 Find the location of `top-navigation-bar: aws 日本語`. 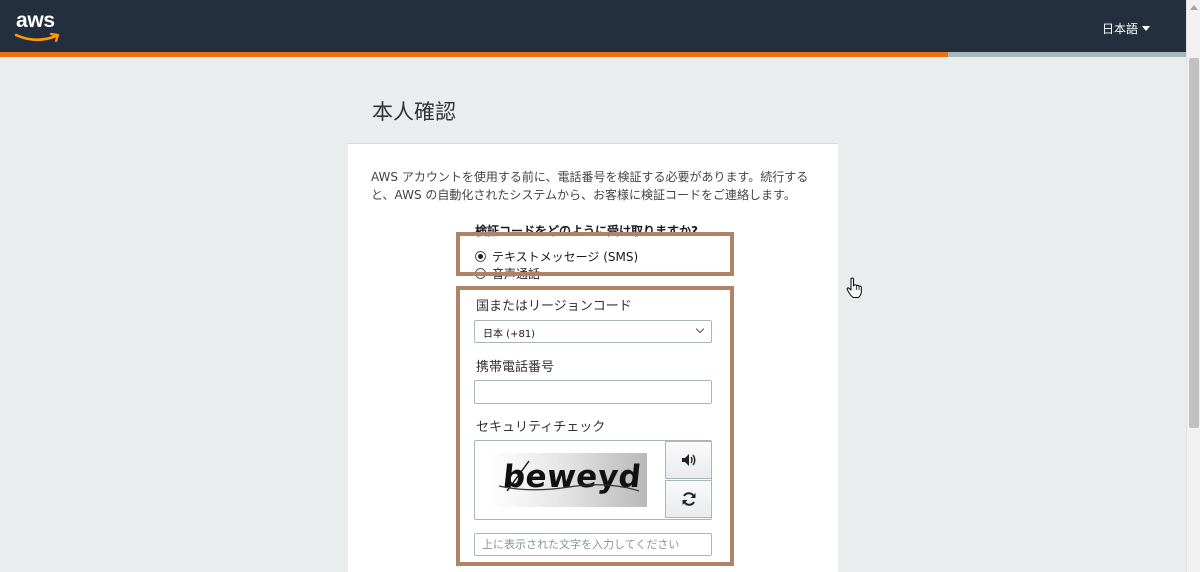

top-navigation-bar: aws 日本語 is located at coordinates (593, 26).